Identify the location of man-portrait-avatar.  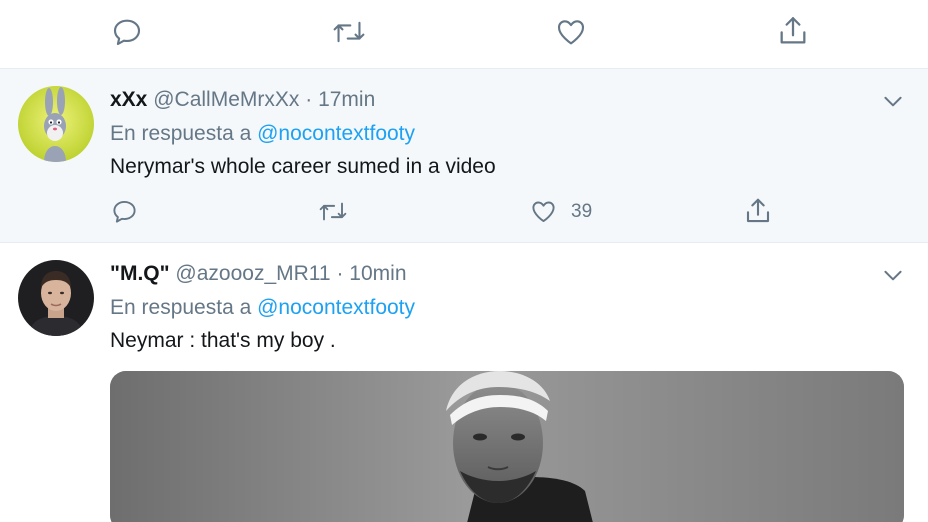
(56, 298).